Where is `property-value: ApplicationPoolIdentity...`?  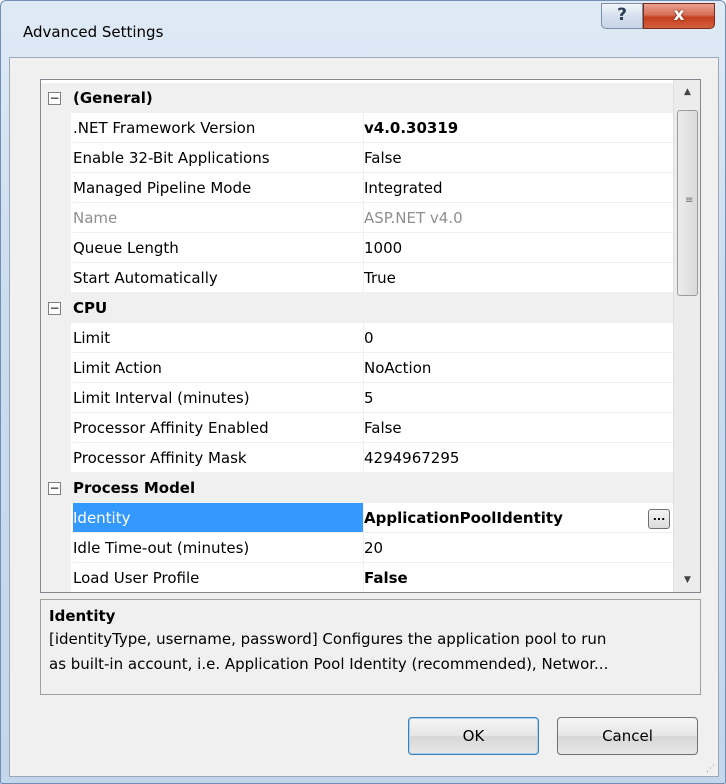 property-value: ApplicationPoolIdentity... is located at coordinates (518, 518).